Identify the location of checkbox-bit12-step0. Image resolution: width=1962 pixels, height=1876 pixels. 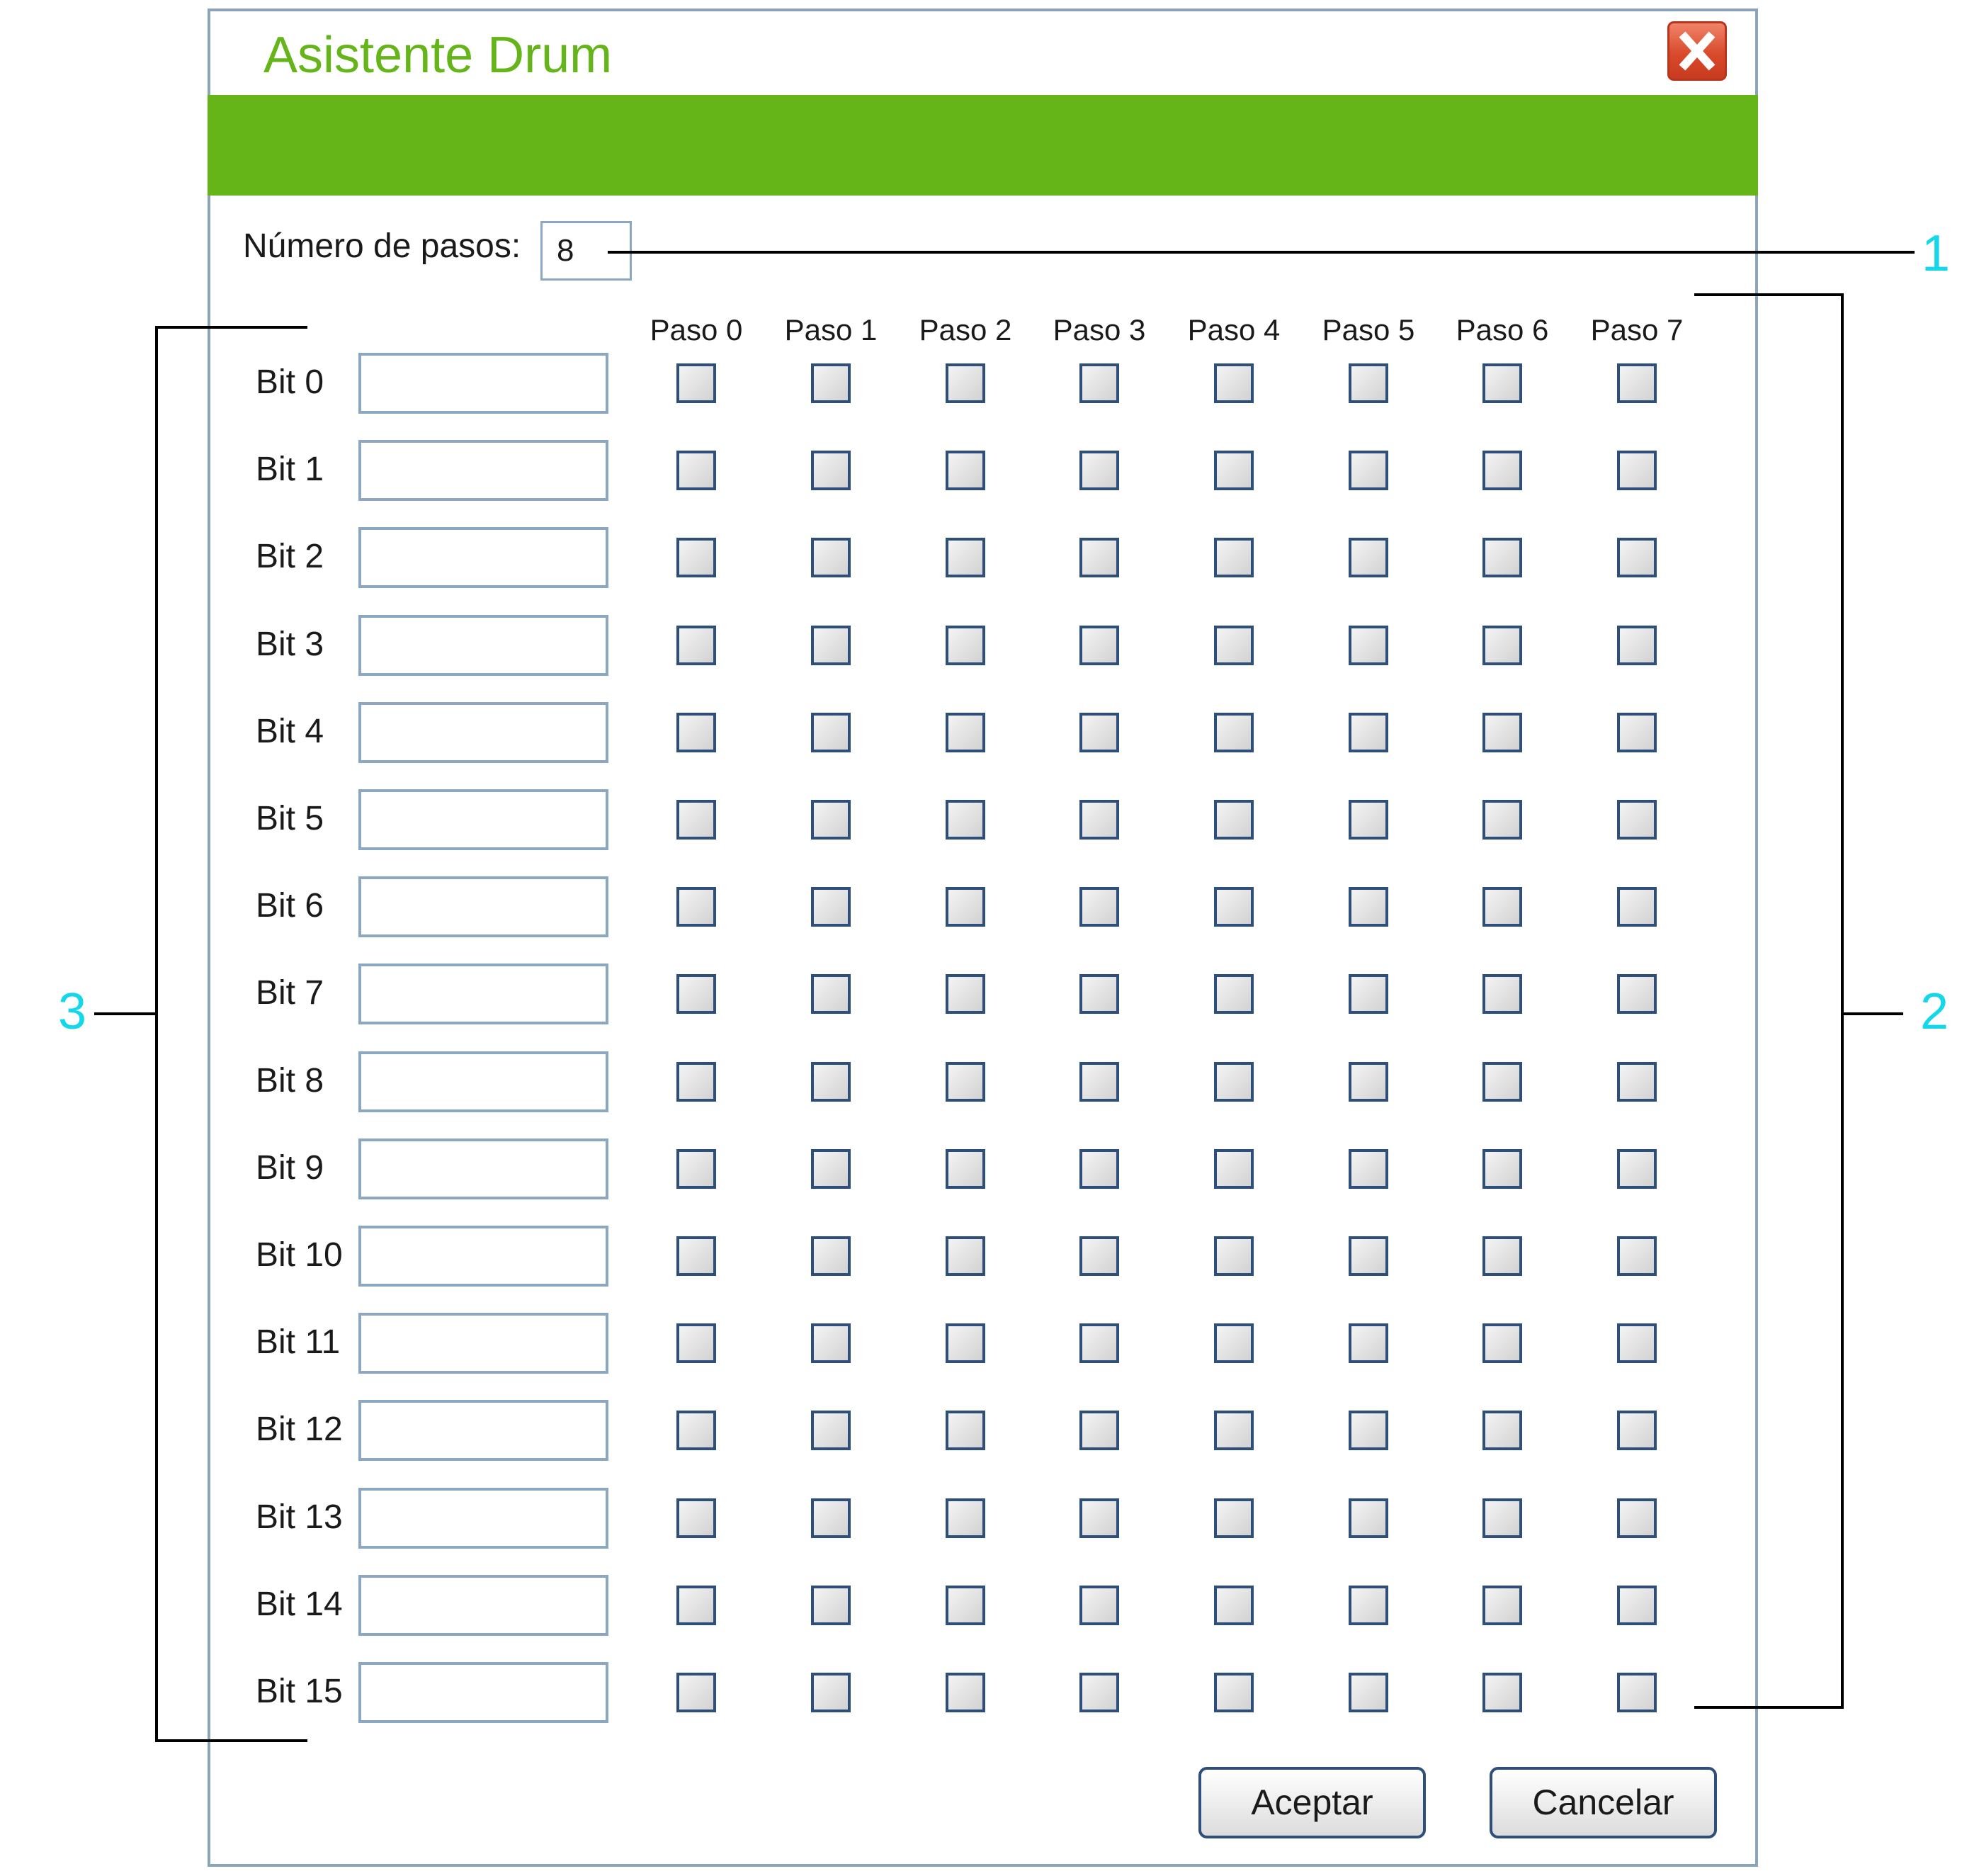
(696, 1431).